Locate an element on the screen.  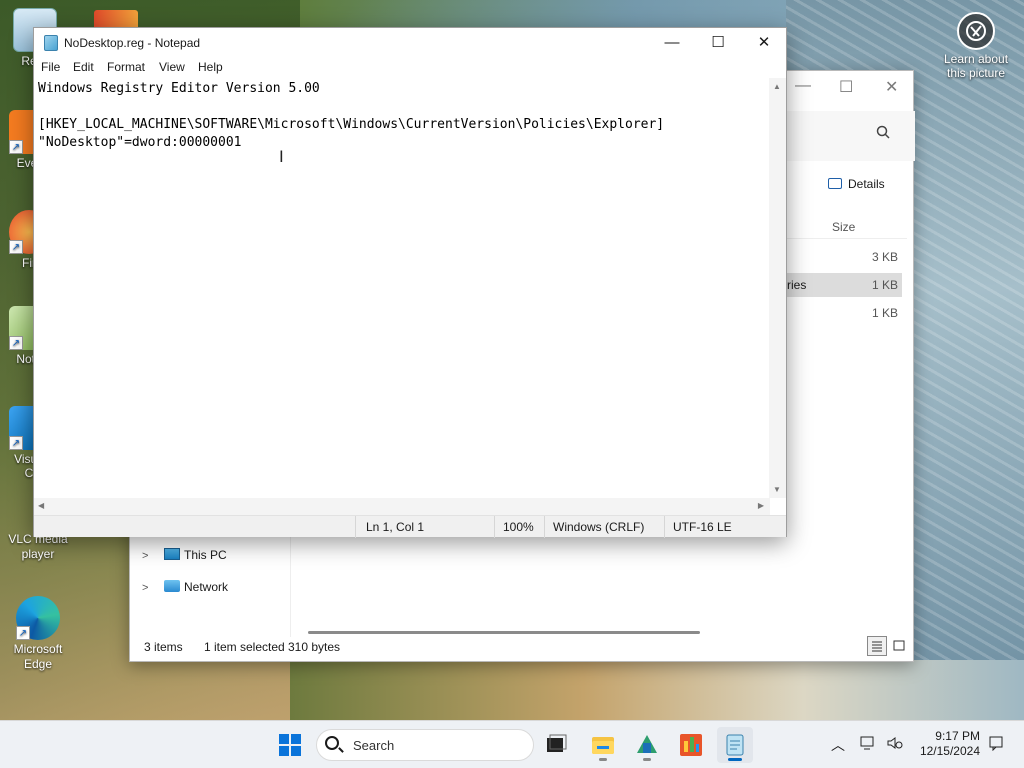
text-line: Windows Registry Editor Version 5.00 is located at coordinates (179, 88).